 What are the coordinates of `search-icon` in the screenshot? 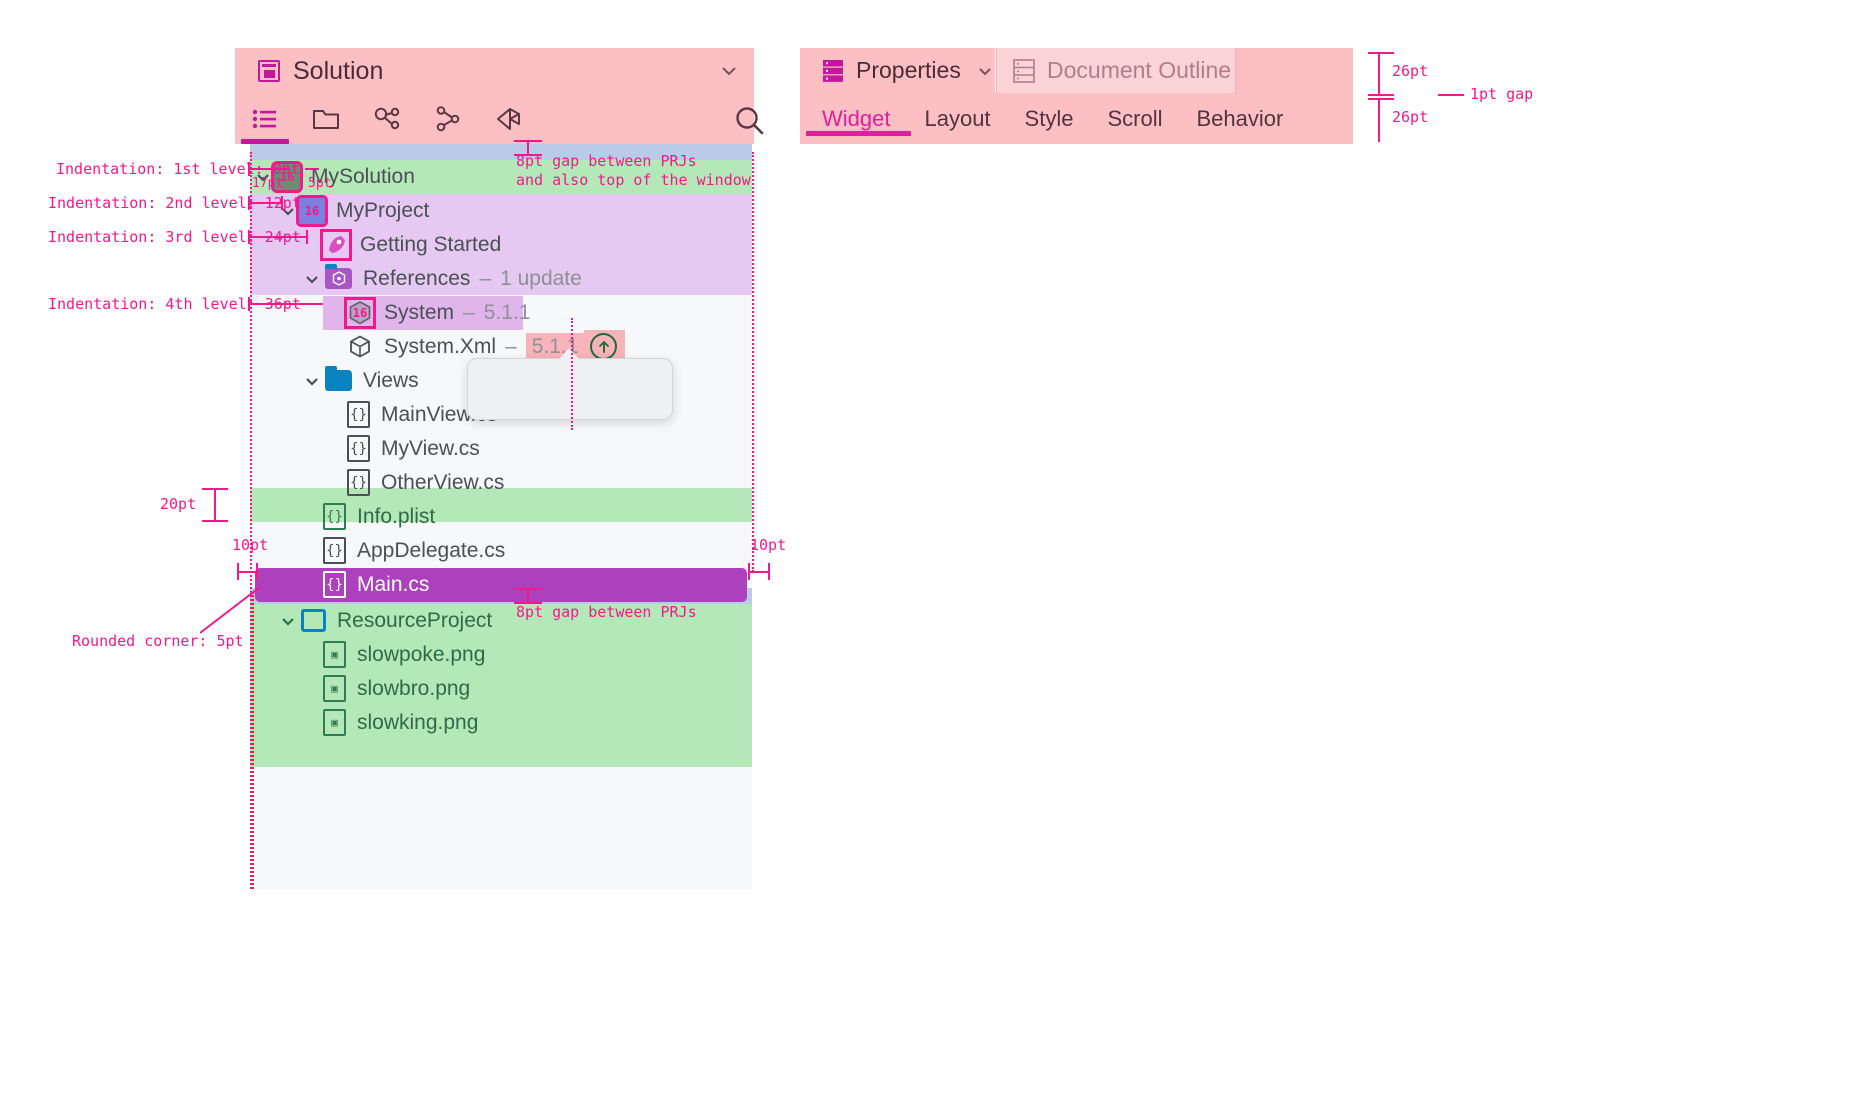 It's located at (750, 121).